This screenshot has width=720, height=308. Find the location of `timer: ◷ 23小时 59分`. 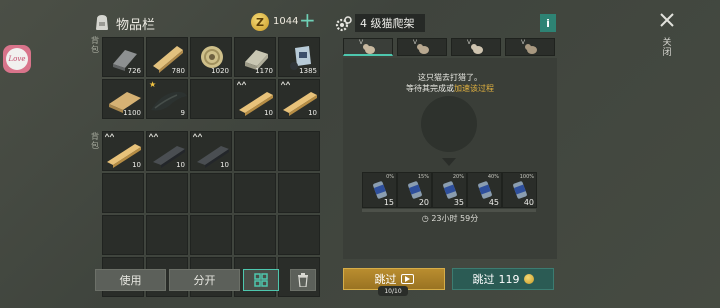

timer: ◷ 23小时 59分 is located at coordinates (450, 218).